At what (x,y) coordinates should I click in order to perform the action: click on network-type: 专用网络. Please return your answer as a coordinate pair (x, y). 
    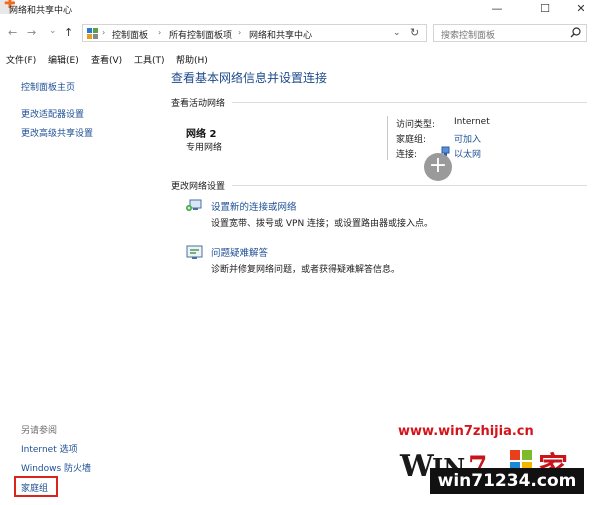
    Looking at the image, I should click on (204, 146).